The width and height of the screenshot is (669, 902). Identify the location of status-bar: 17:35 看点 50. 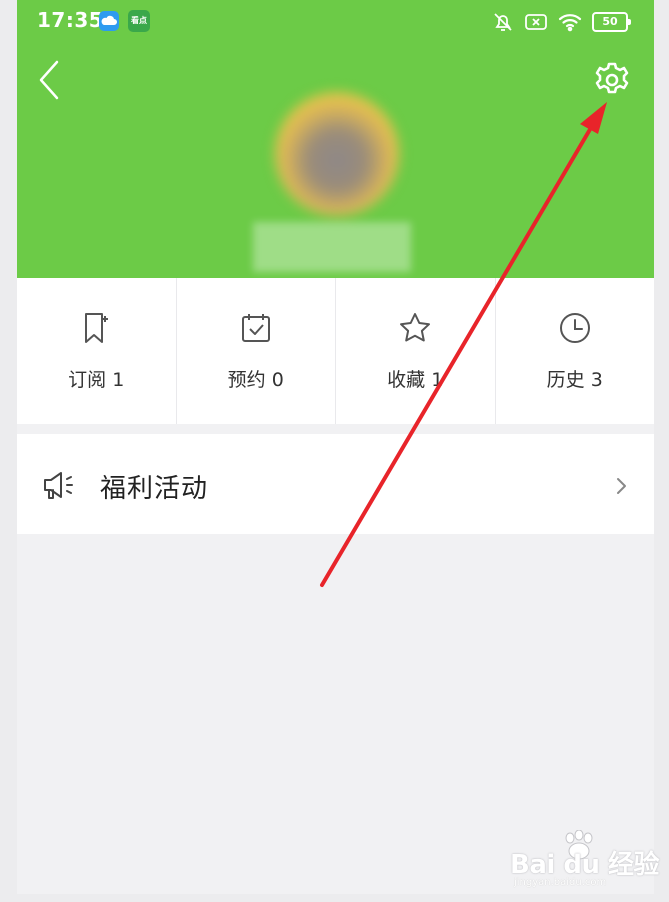
(335, 22).